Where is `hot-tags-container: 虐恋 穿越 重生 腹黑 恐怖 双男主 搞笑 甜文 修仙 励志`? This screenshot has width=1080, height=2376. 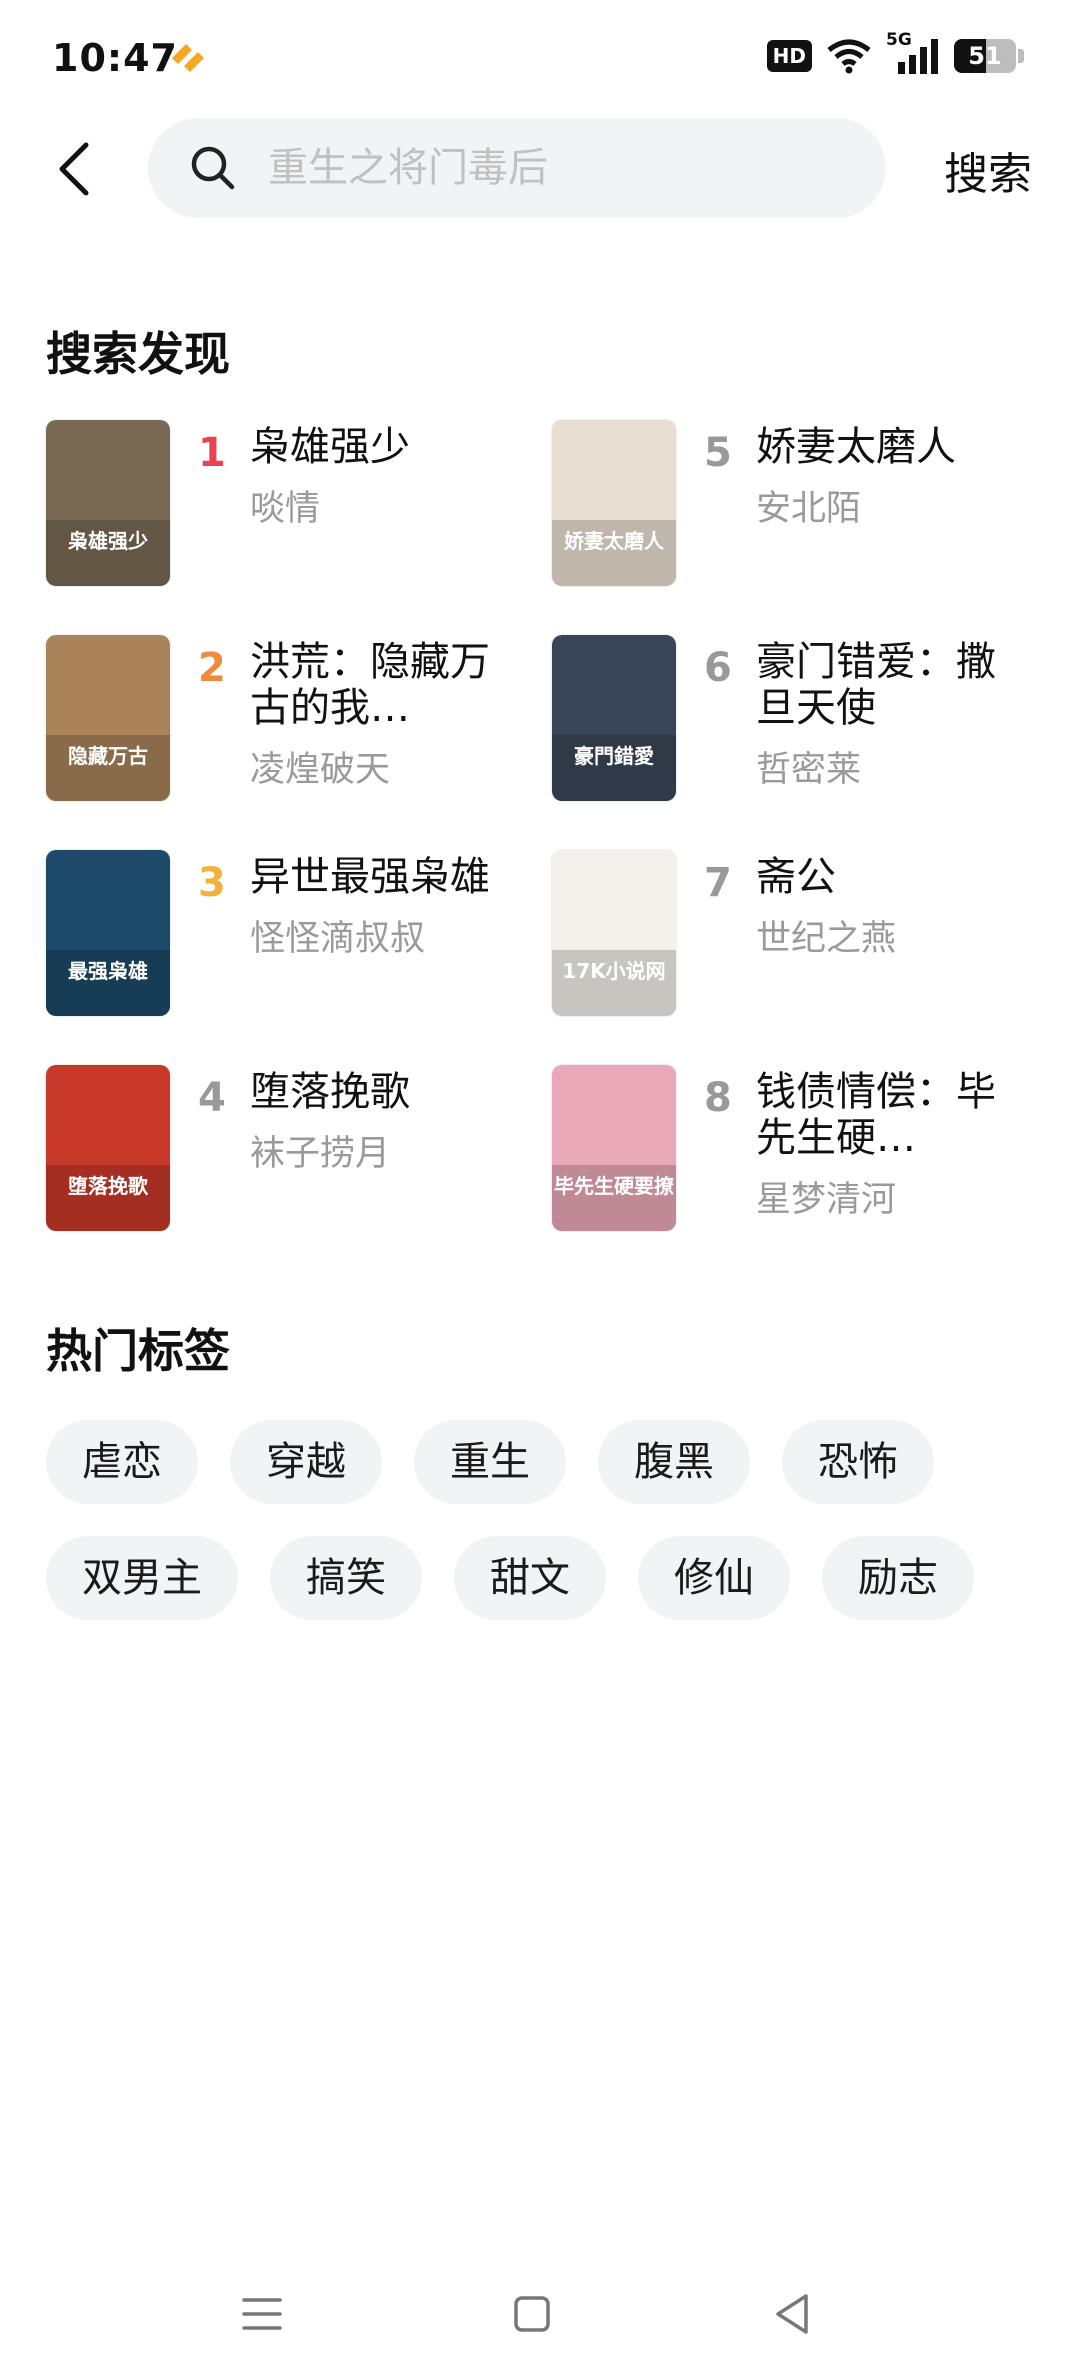
hot-tags-container: 虐恋 穿越 重生 腹黑 恐怖 双男主 搞笑 甜文 修仙 励志 is located at coordinates (546, 1536).